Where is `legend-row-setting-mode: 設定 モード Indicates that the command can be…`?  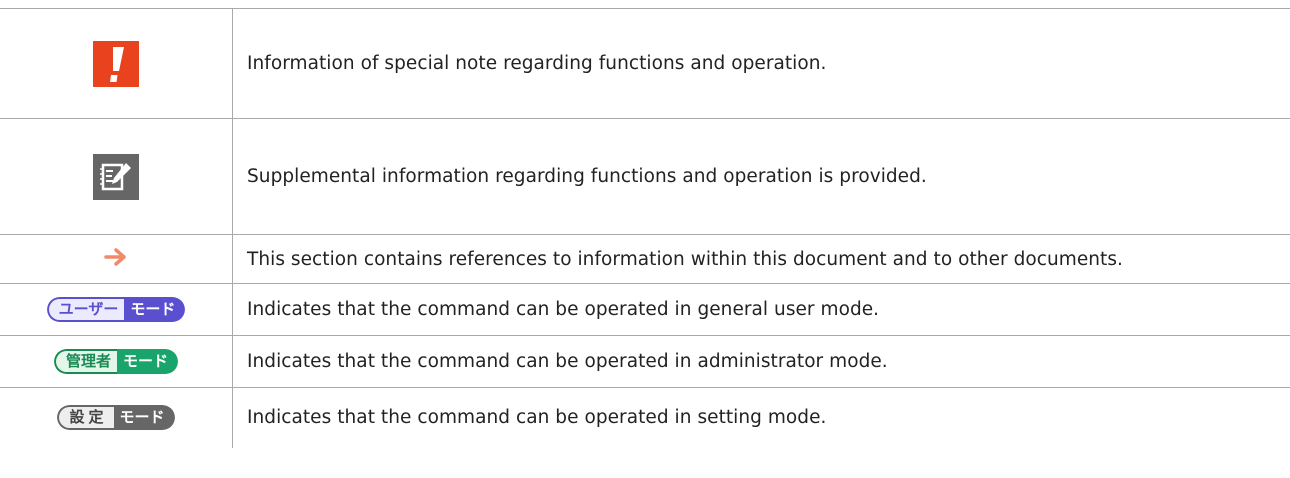 legend-row-setting-mode: 設定 モード Indicates that the command can be… is located at coordinates (645, 417).